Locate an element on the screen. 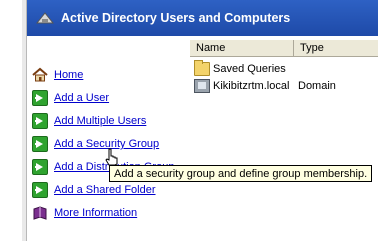 The height and width of the screenshot is (241, 378). task-more-information-label: More Information is located at coordinates (95, 213).